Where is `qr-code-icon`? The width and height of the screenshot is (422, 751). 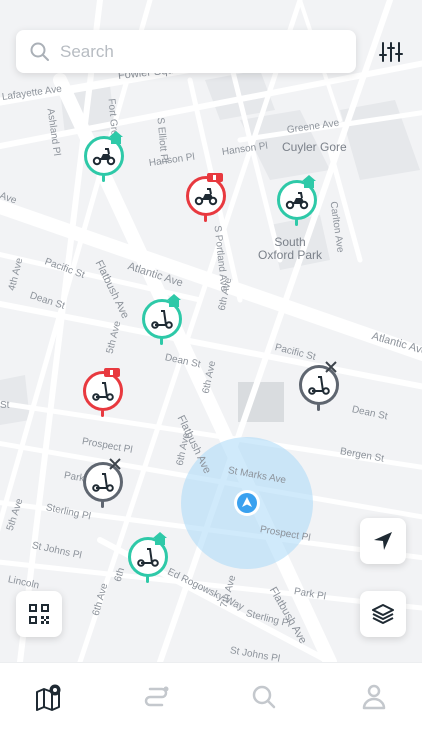
qr-code-icon is located at coordinates (39, 614).